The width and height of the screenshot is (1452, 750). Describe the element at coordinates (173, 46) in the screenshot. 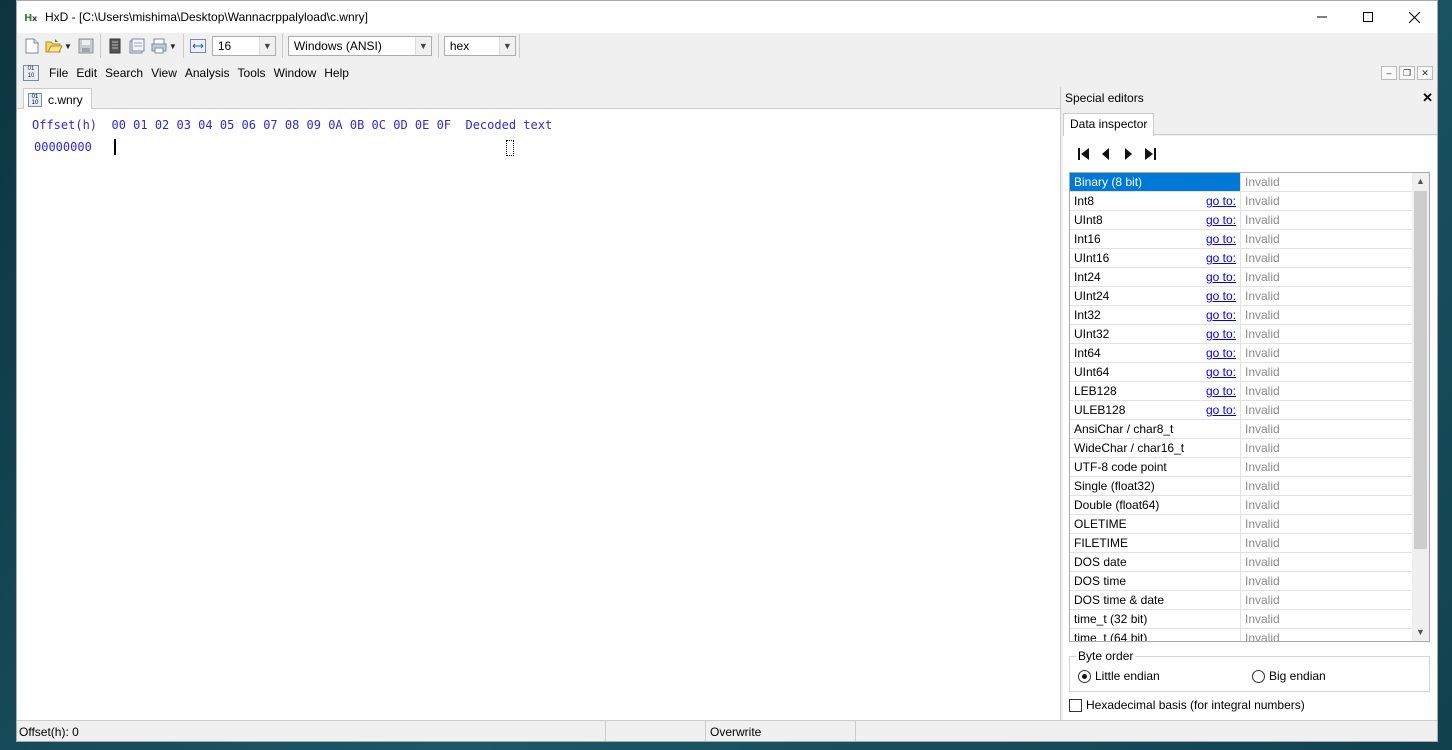

I see `print-dropdown-icon: ▼` at that location.